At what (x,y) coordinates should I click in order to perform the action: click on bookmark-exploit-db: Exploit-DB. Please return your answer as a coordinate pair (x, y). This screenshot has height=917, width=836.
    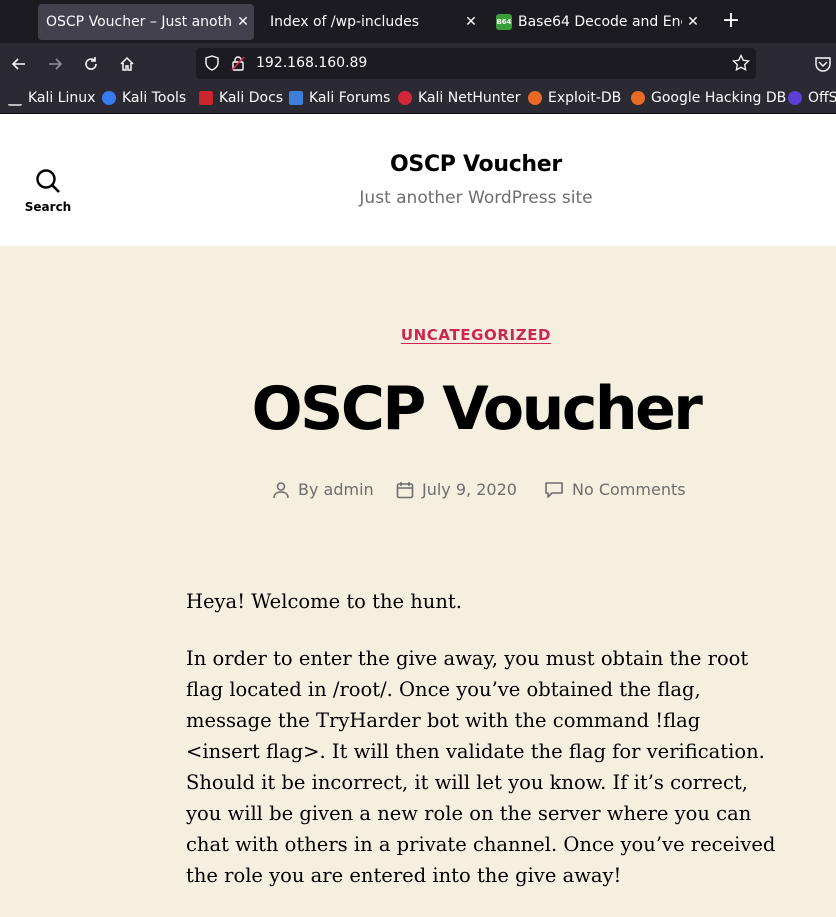
    Looking at the image, I should click on (574, 98).